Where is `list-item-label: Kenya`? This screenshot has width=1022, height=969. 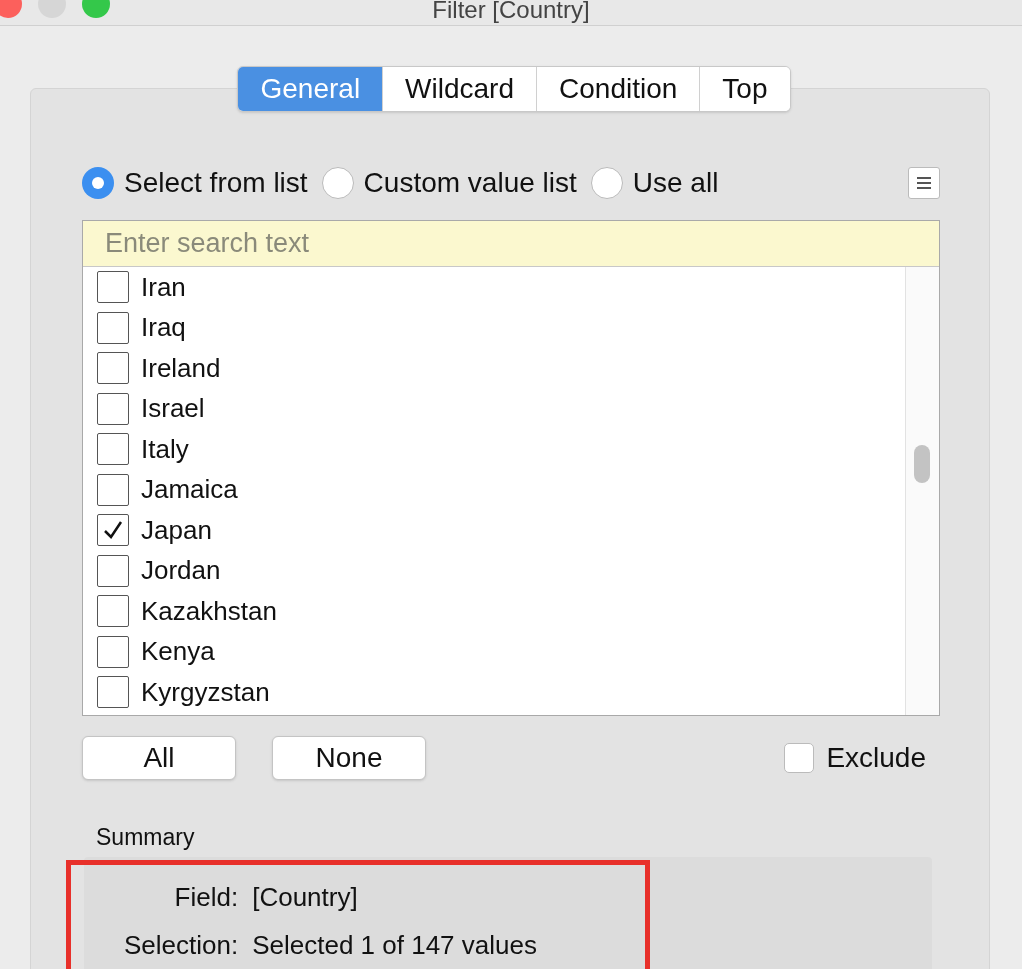 list-item-label: Kenya is located at coordinates (178, 652).